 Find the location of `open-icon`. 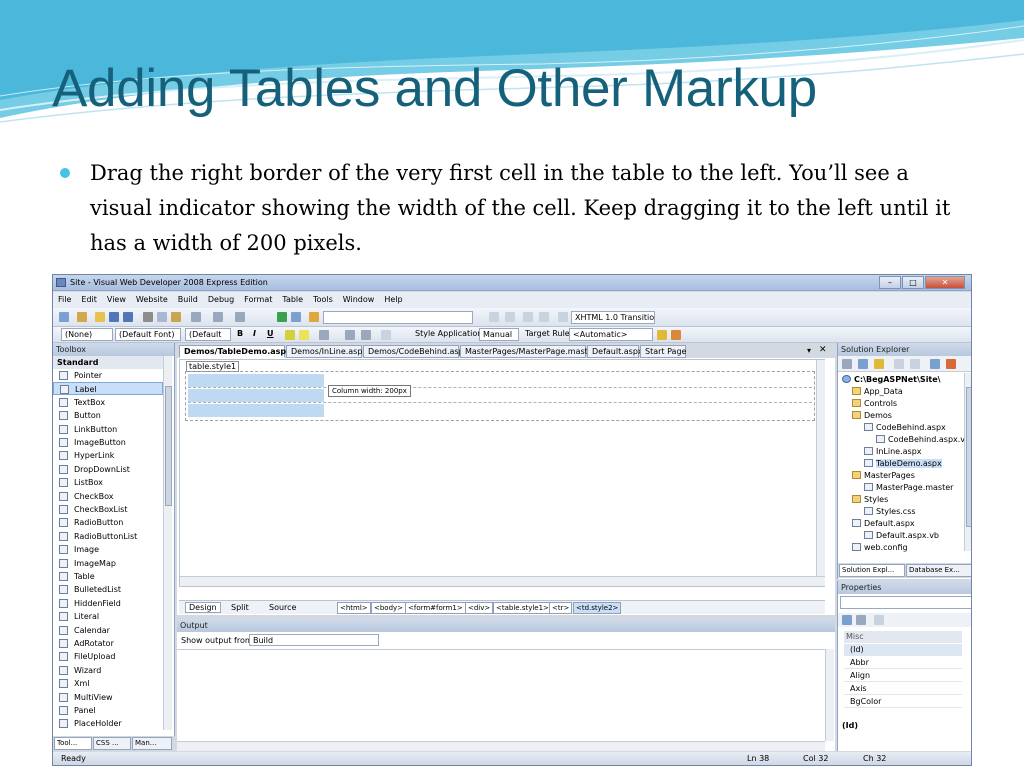

open-icon is located at coordinates (100, 317).